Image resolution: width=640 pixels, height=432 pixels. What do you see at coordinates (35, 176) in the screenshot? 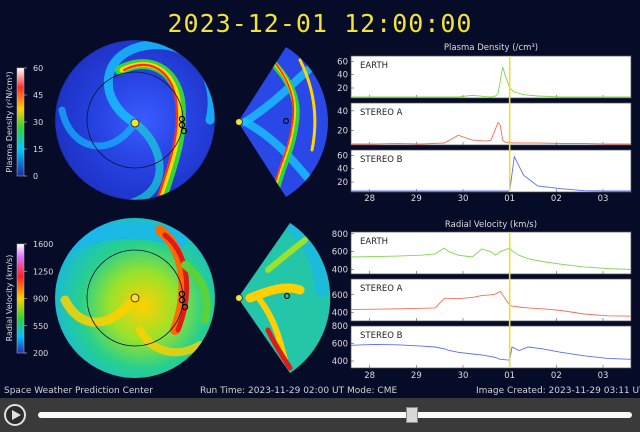
I see `colorbar-tick-label: 0` at bounding box center [35, 176].